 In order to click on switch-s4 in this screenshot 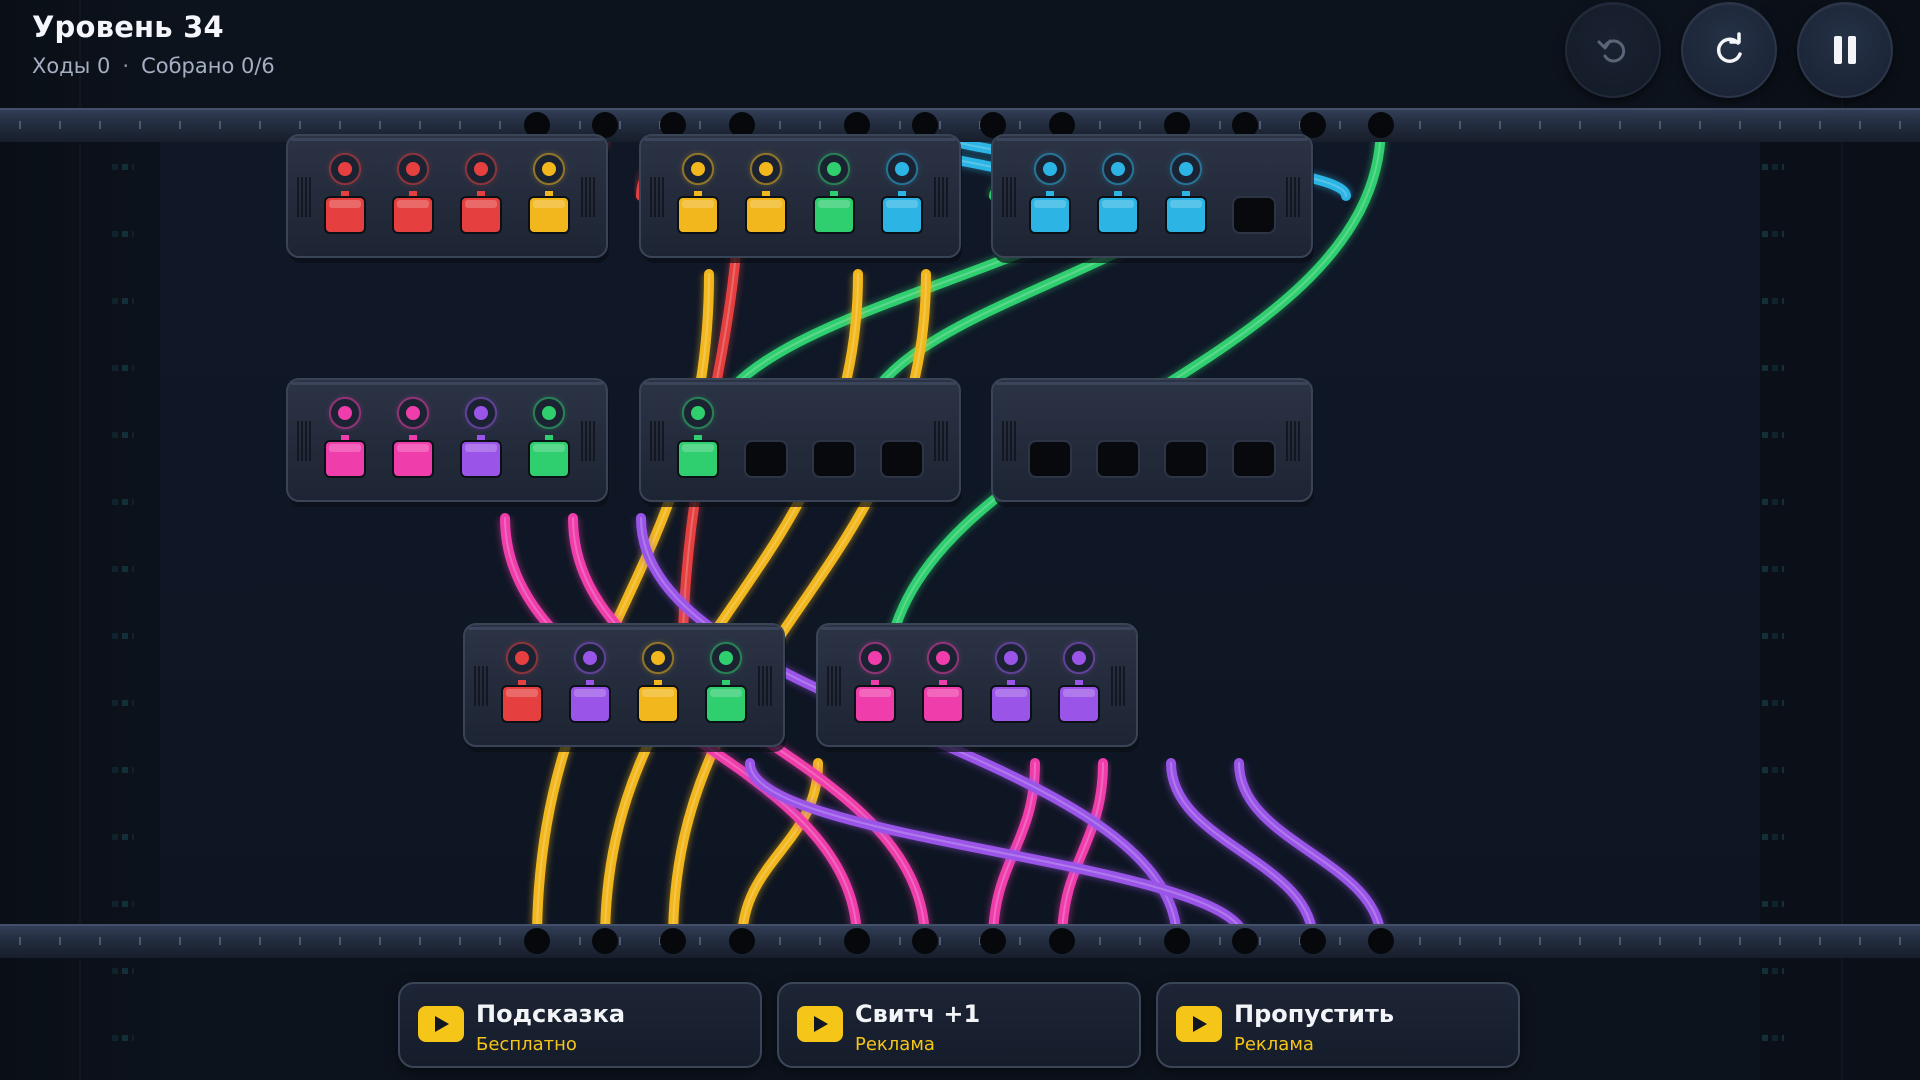, I will do `click(447, 442)`.